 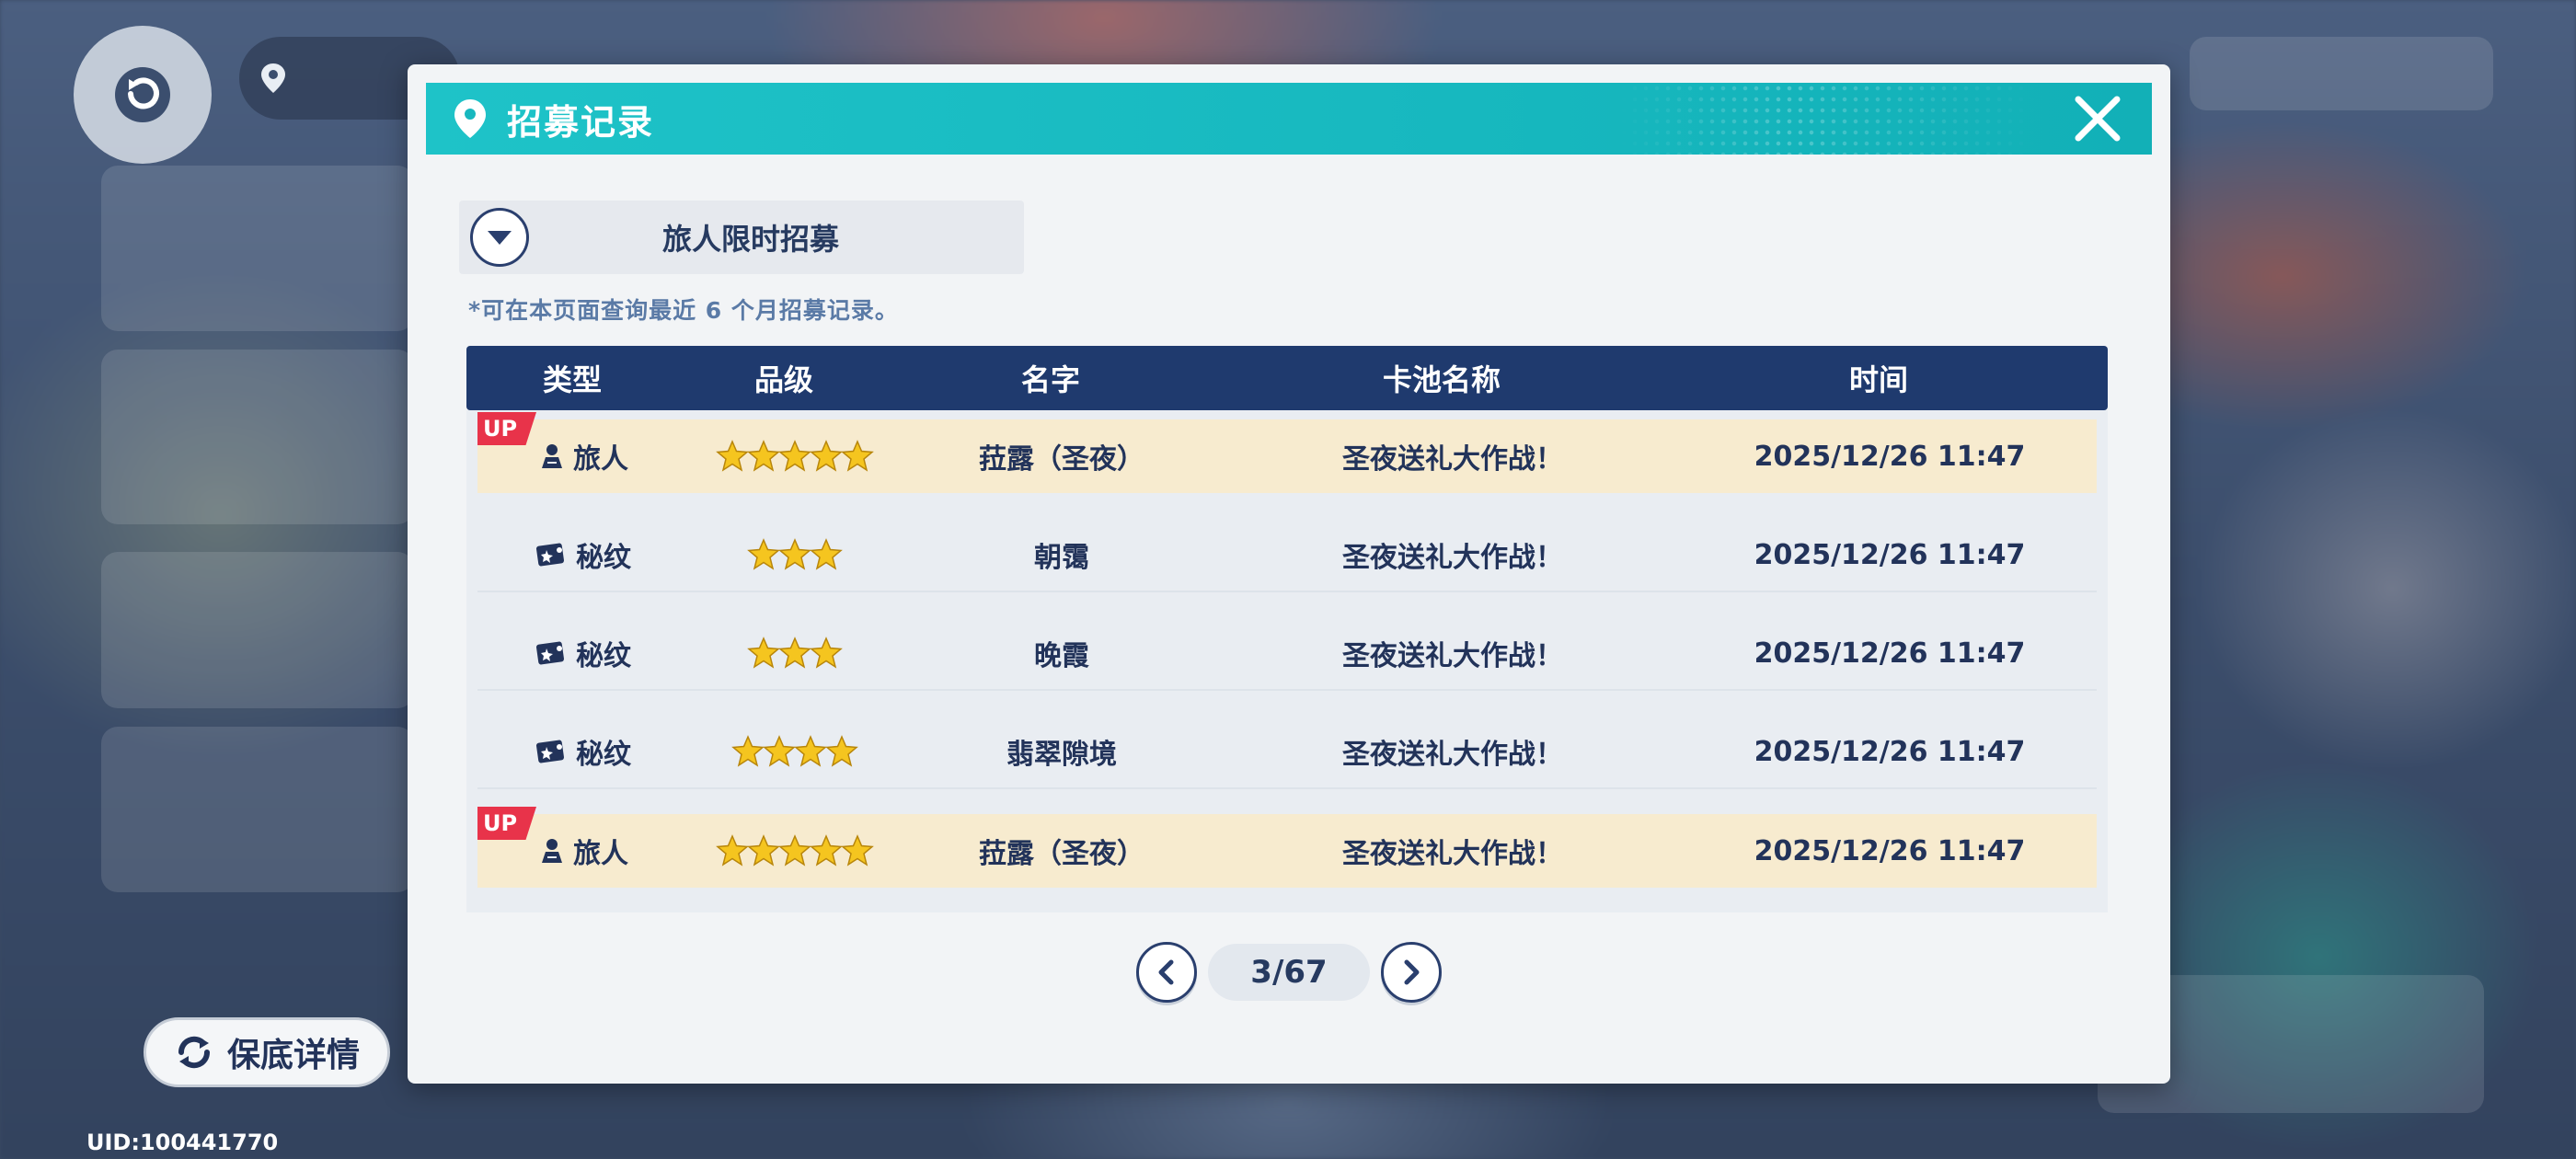 I want to click on close-icon, so click(x=2098, y=119).